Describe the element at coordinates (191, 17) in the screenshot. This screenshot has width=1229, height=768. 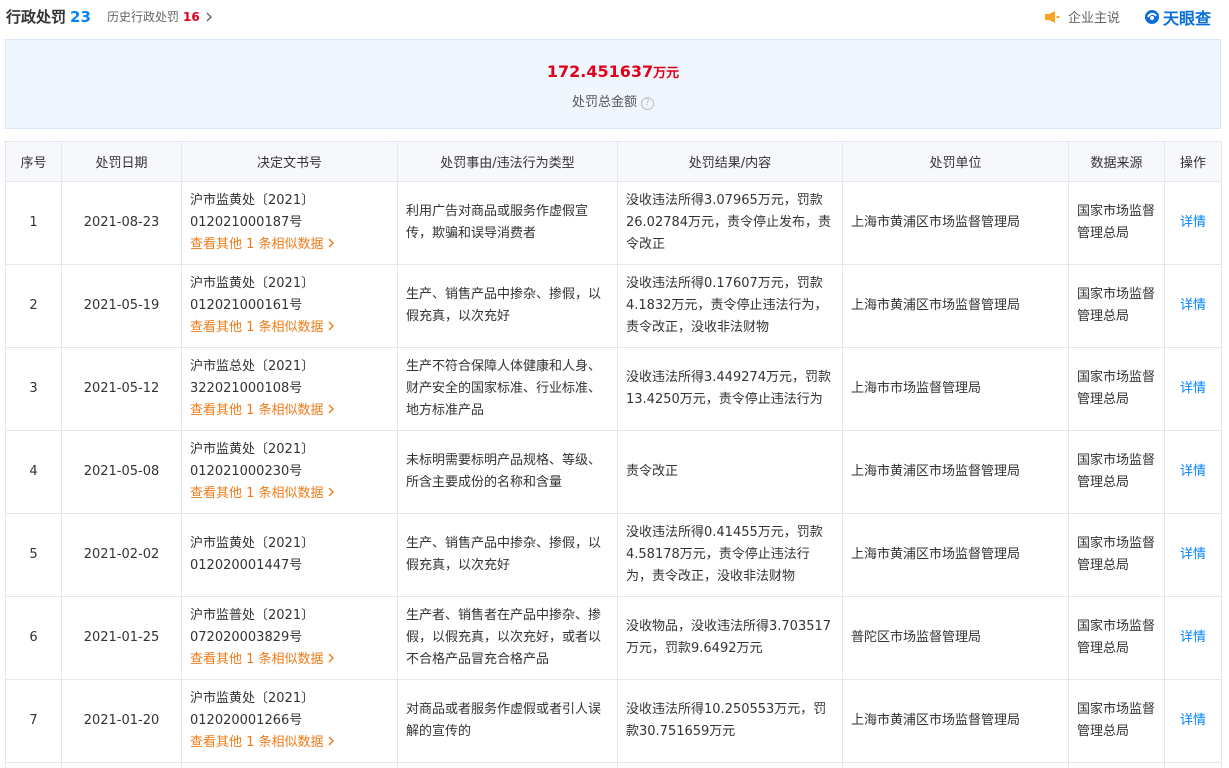
I see `history-penalty-count: 16` at that location.